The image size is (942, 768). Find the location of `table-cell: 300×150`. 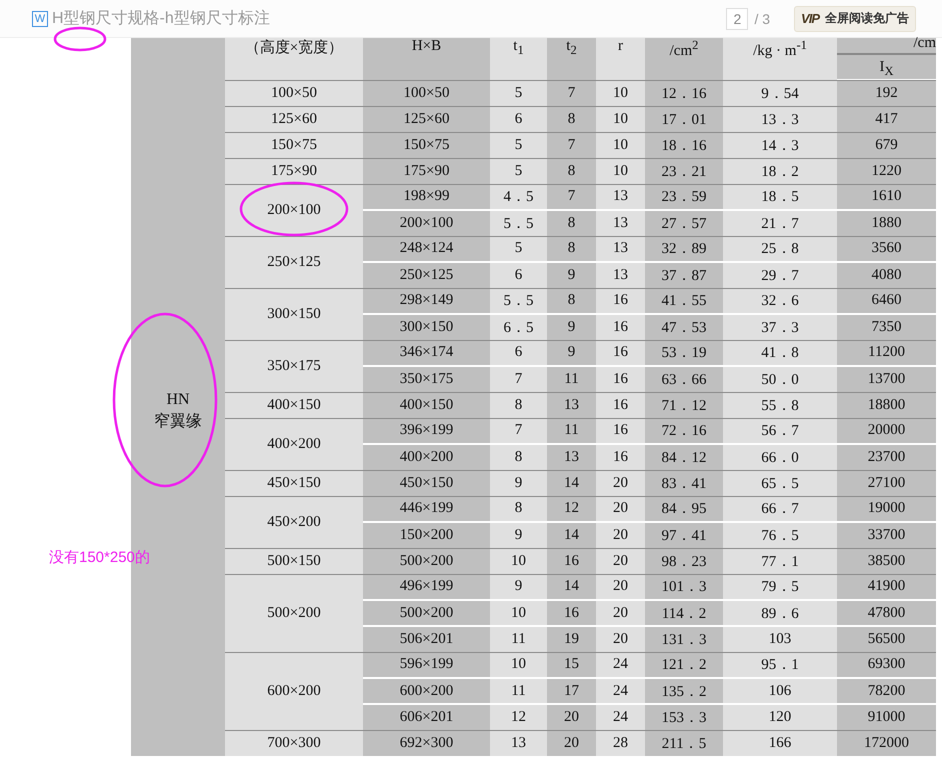

table-cell: 300×150 is located at coordinates (294, 314).